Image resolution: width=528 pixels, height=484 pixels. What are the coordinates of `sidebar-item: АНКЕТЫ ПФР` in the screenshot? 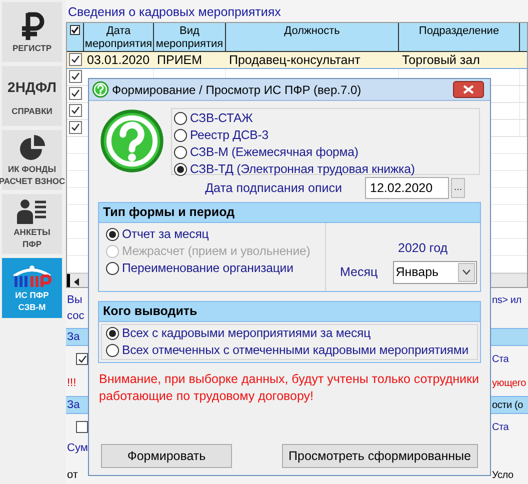 It's located at (32, 224).